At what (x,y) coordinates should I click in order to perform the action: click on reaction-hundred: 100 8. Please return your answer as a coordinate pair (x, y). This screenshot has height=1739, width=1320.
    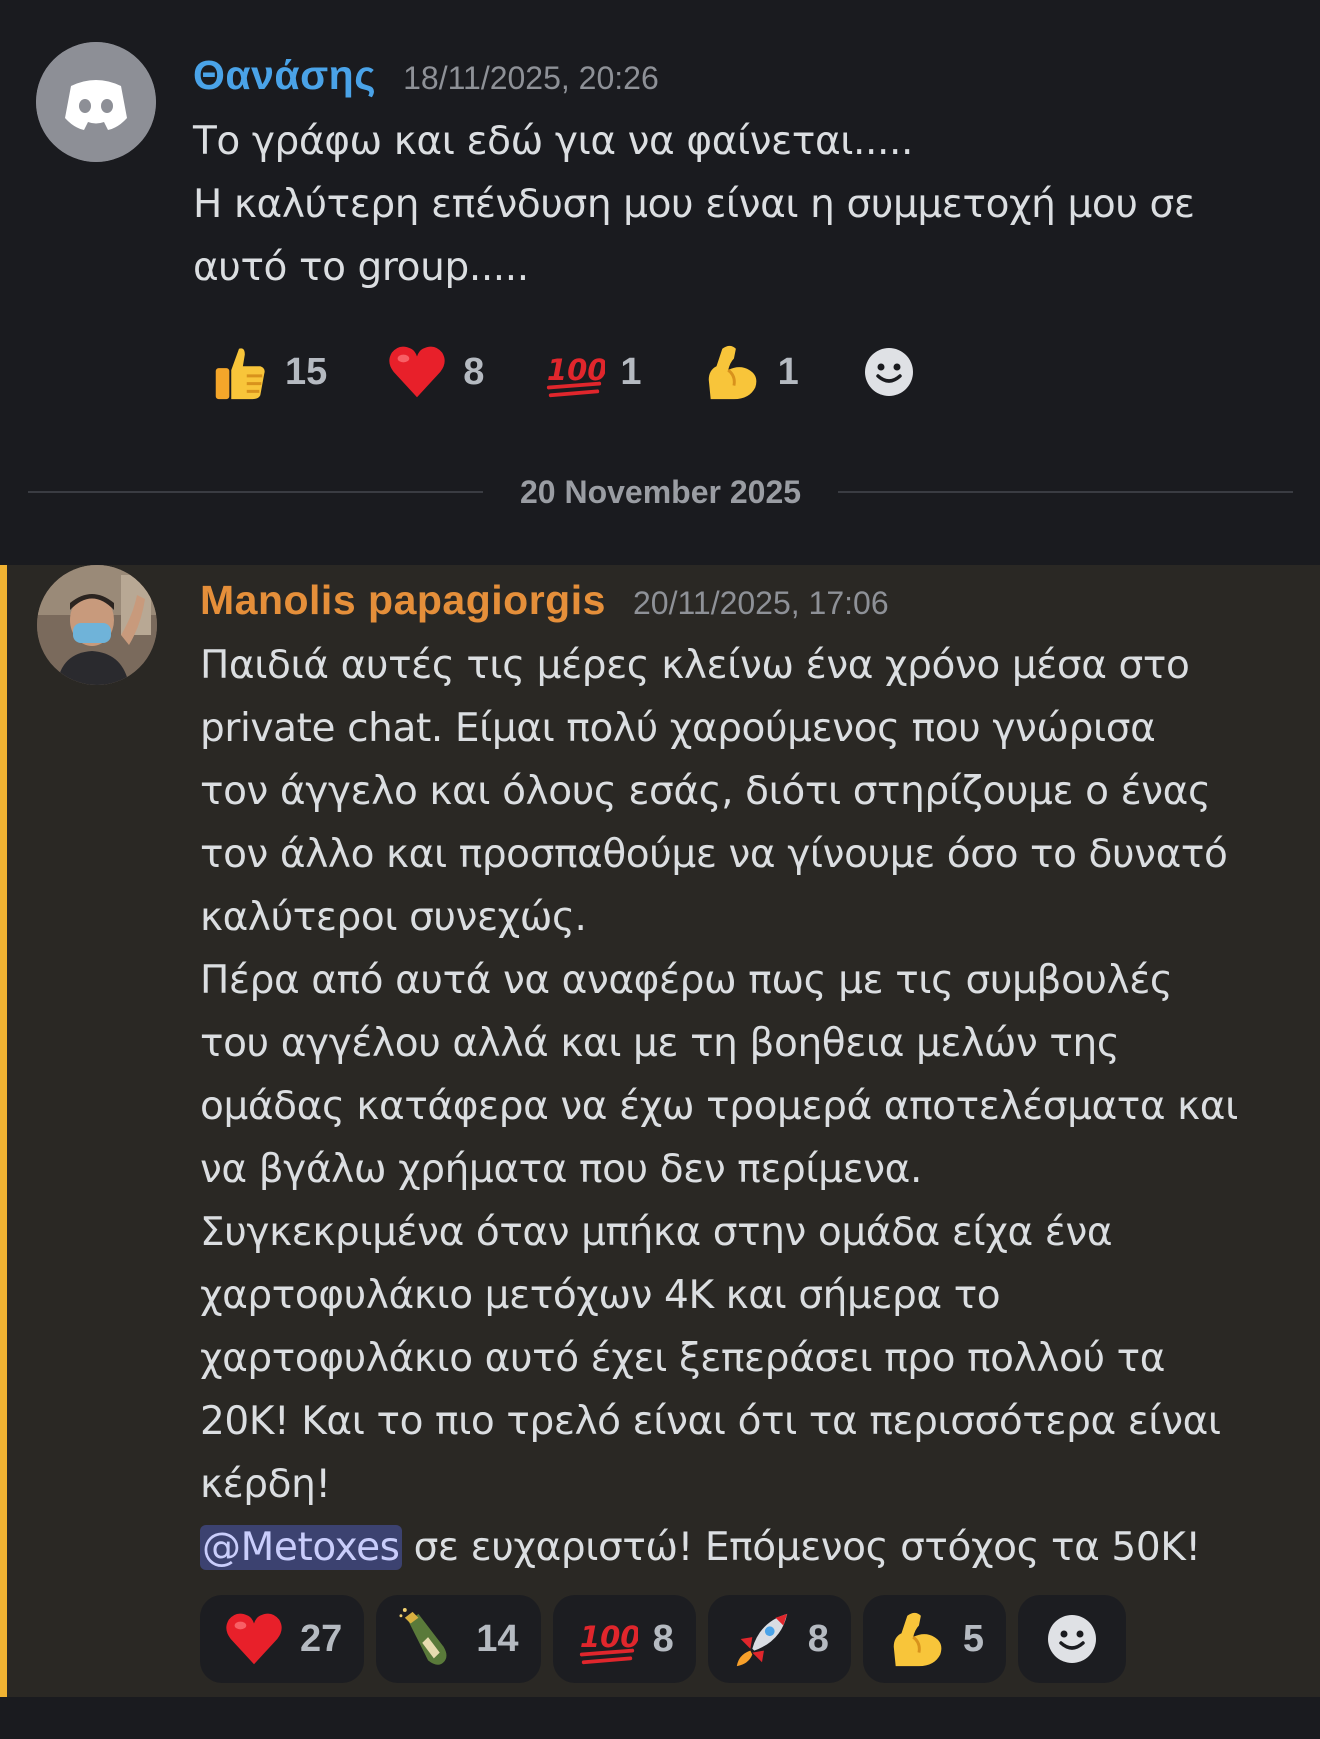
    Looking at the image, I should click on (624, 1639).